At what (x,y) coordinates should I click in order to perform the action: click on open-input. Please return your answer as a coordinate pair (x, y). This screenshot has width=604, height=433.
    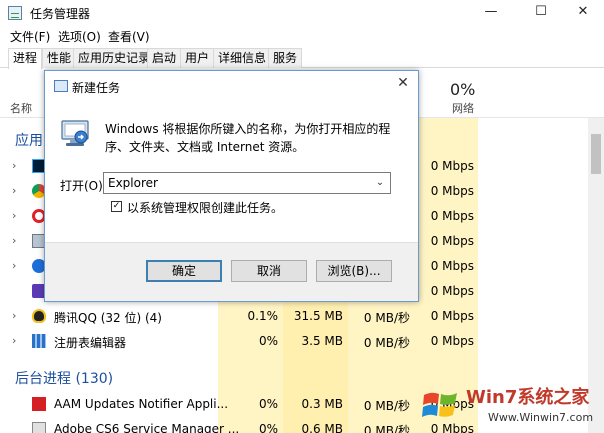
    Looking at the image, I should click on (238, 183).